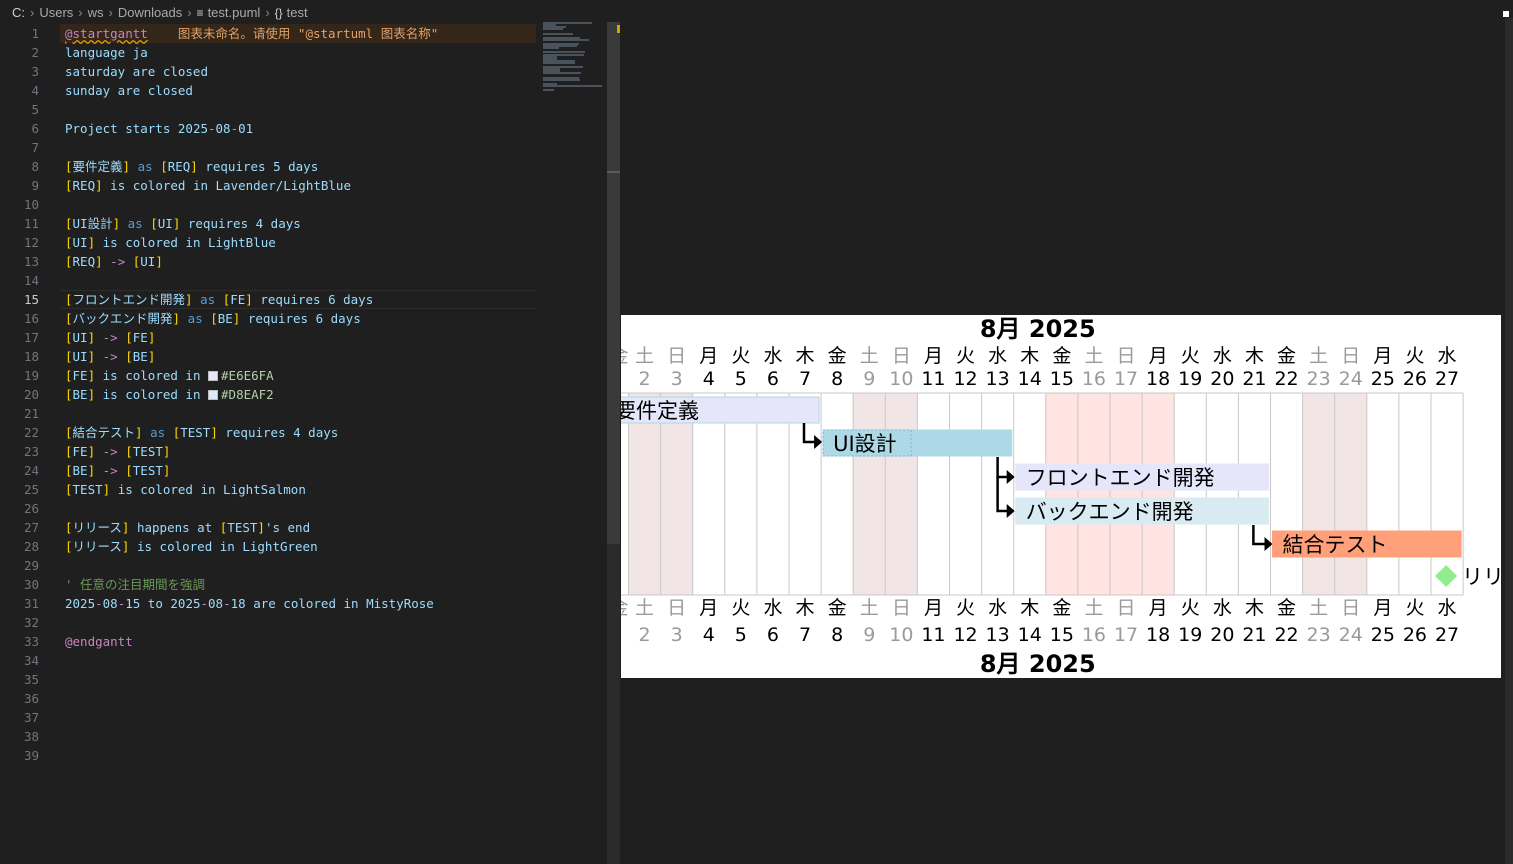 This screenshot has height=864, width=1513. I want to click on code-token: FE, so click(80, 451).